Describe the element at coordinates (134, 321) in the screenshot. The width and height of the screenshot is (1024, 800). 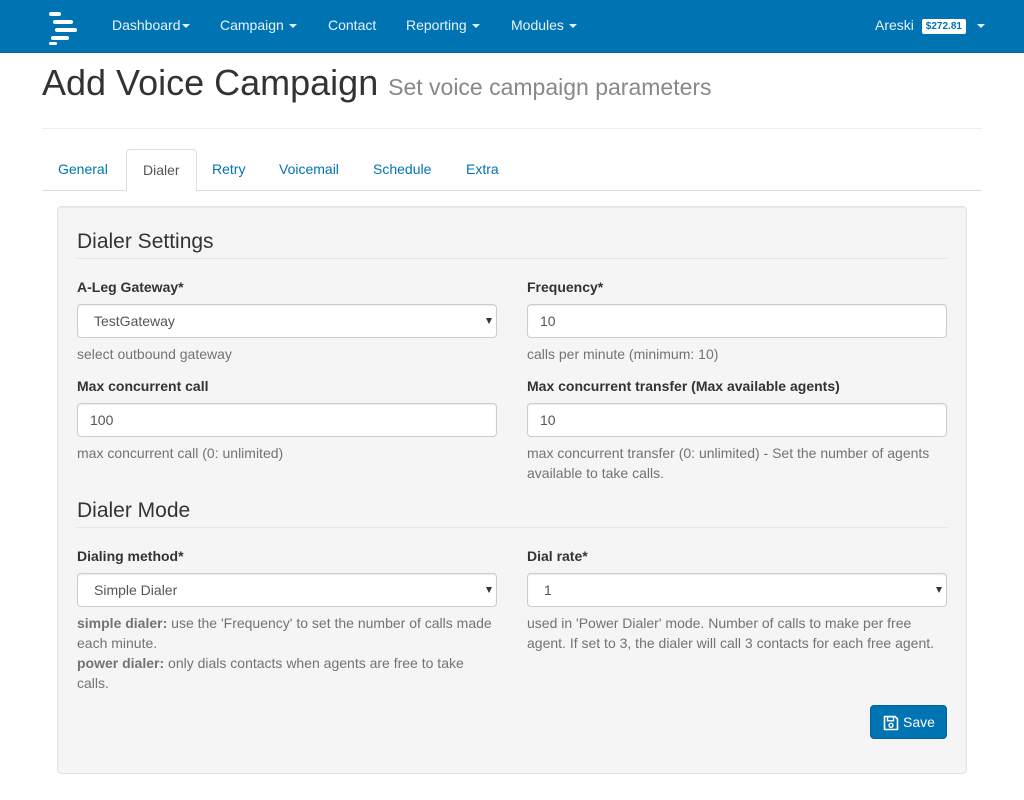
I see `gateway-select-value: TestGateway` at that location.